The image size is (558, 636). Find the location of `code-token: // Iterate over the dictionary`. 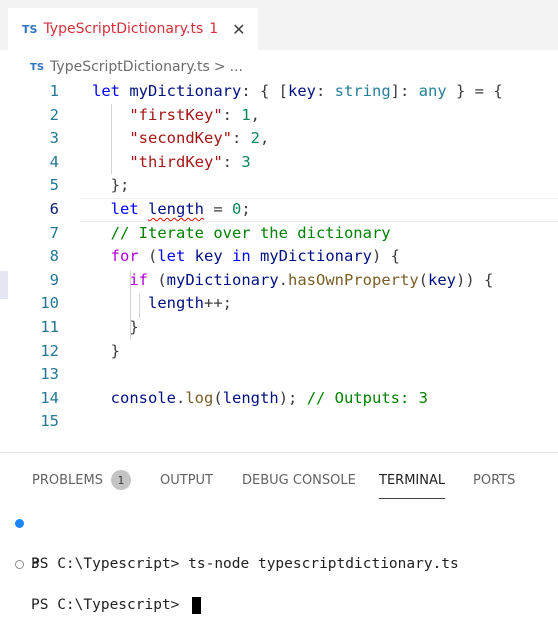

code-token: // Iterate over the dictionary is located at coordinates (241, 232).